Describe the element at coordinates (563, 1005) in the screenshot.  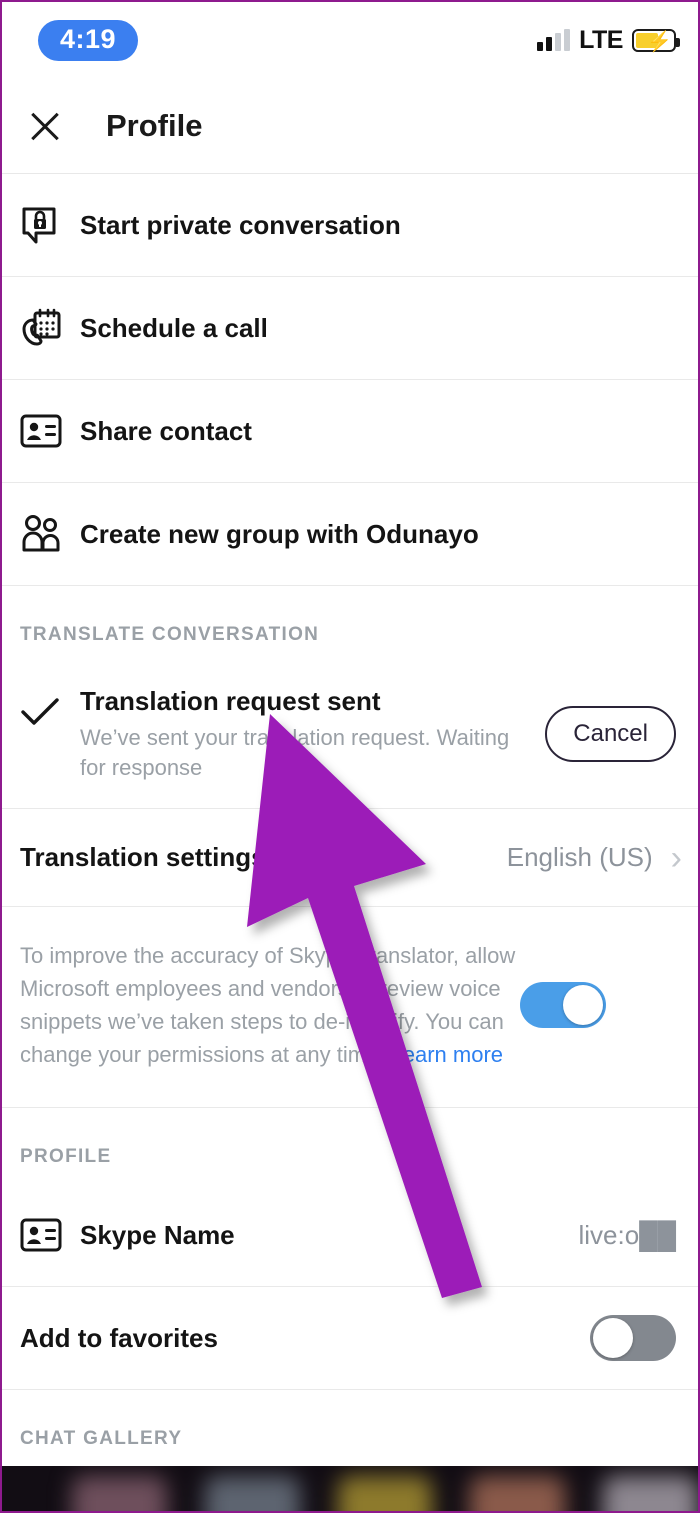
I see `voice-review-toggle` at that location.